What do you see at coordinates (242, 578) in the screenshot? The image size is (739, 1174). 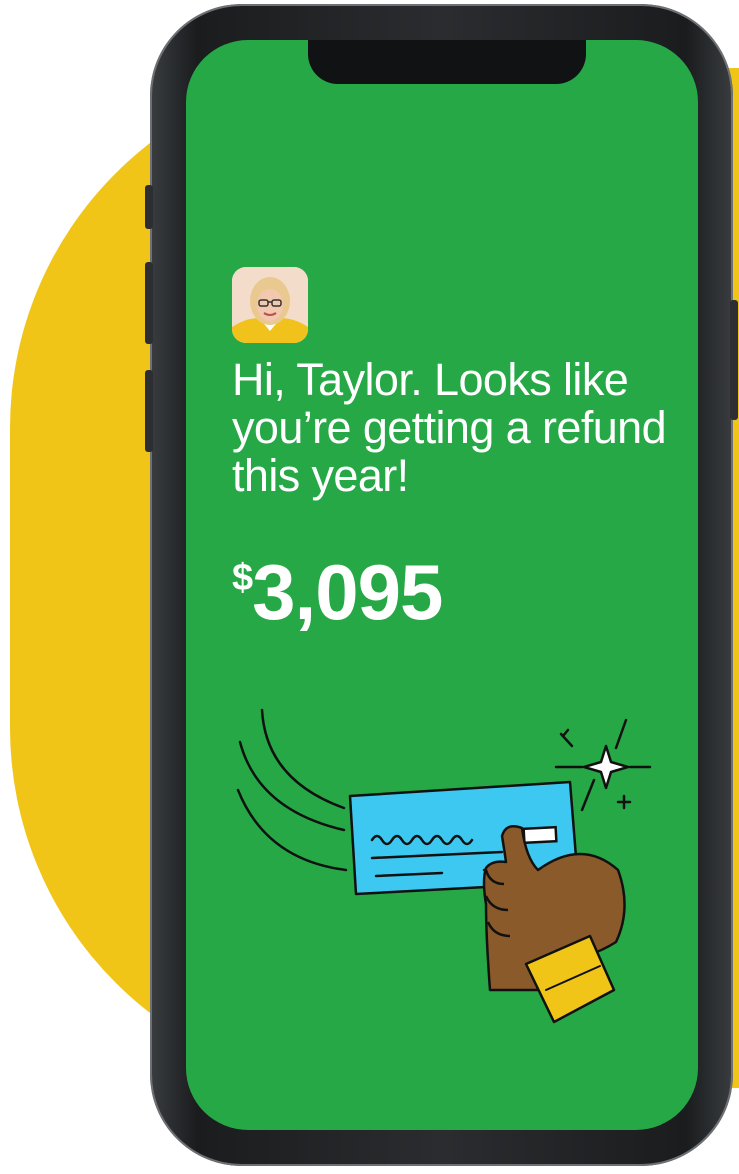 I see `currency-symbol: $` at bounding box center [242, 578].